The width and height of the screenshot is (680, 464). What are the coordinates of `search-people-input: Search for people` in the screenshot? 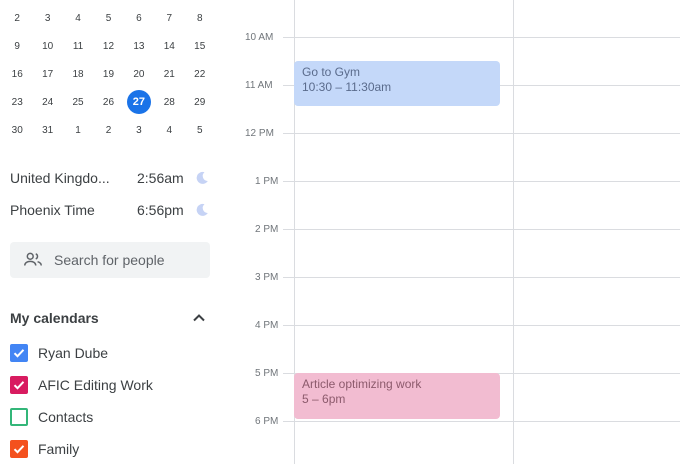 It's located at (110, 260).